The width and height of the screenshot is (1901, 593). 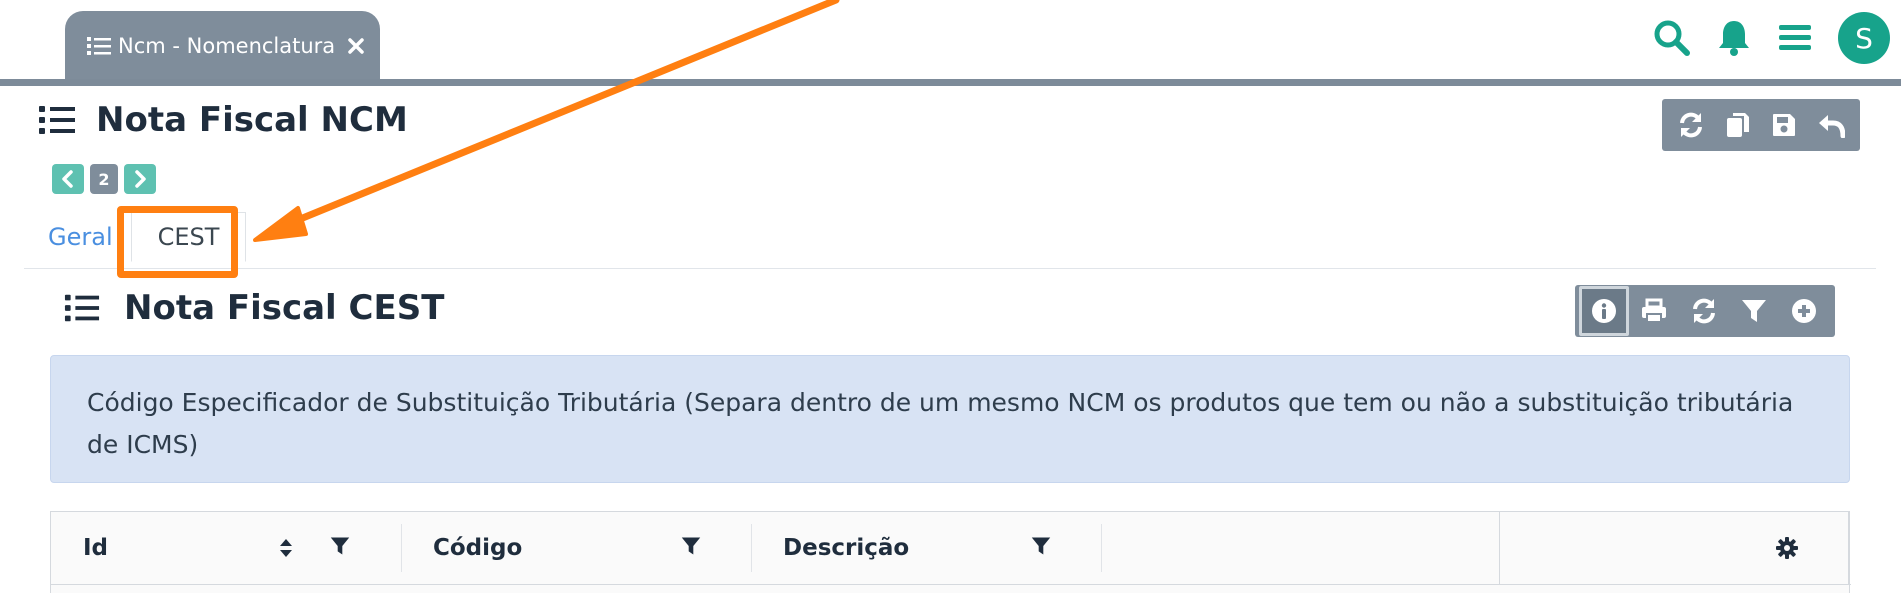 I want to click on column-header-id: Id, so click(x=95, y=548).